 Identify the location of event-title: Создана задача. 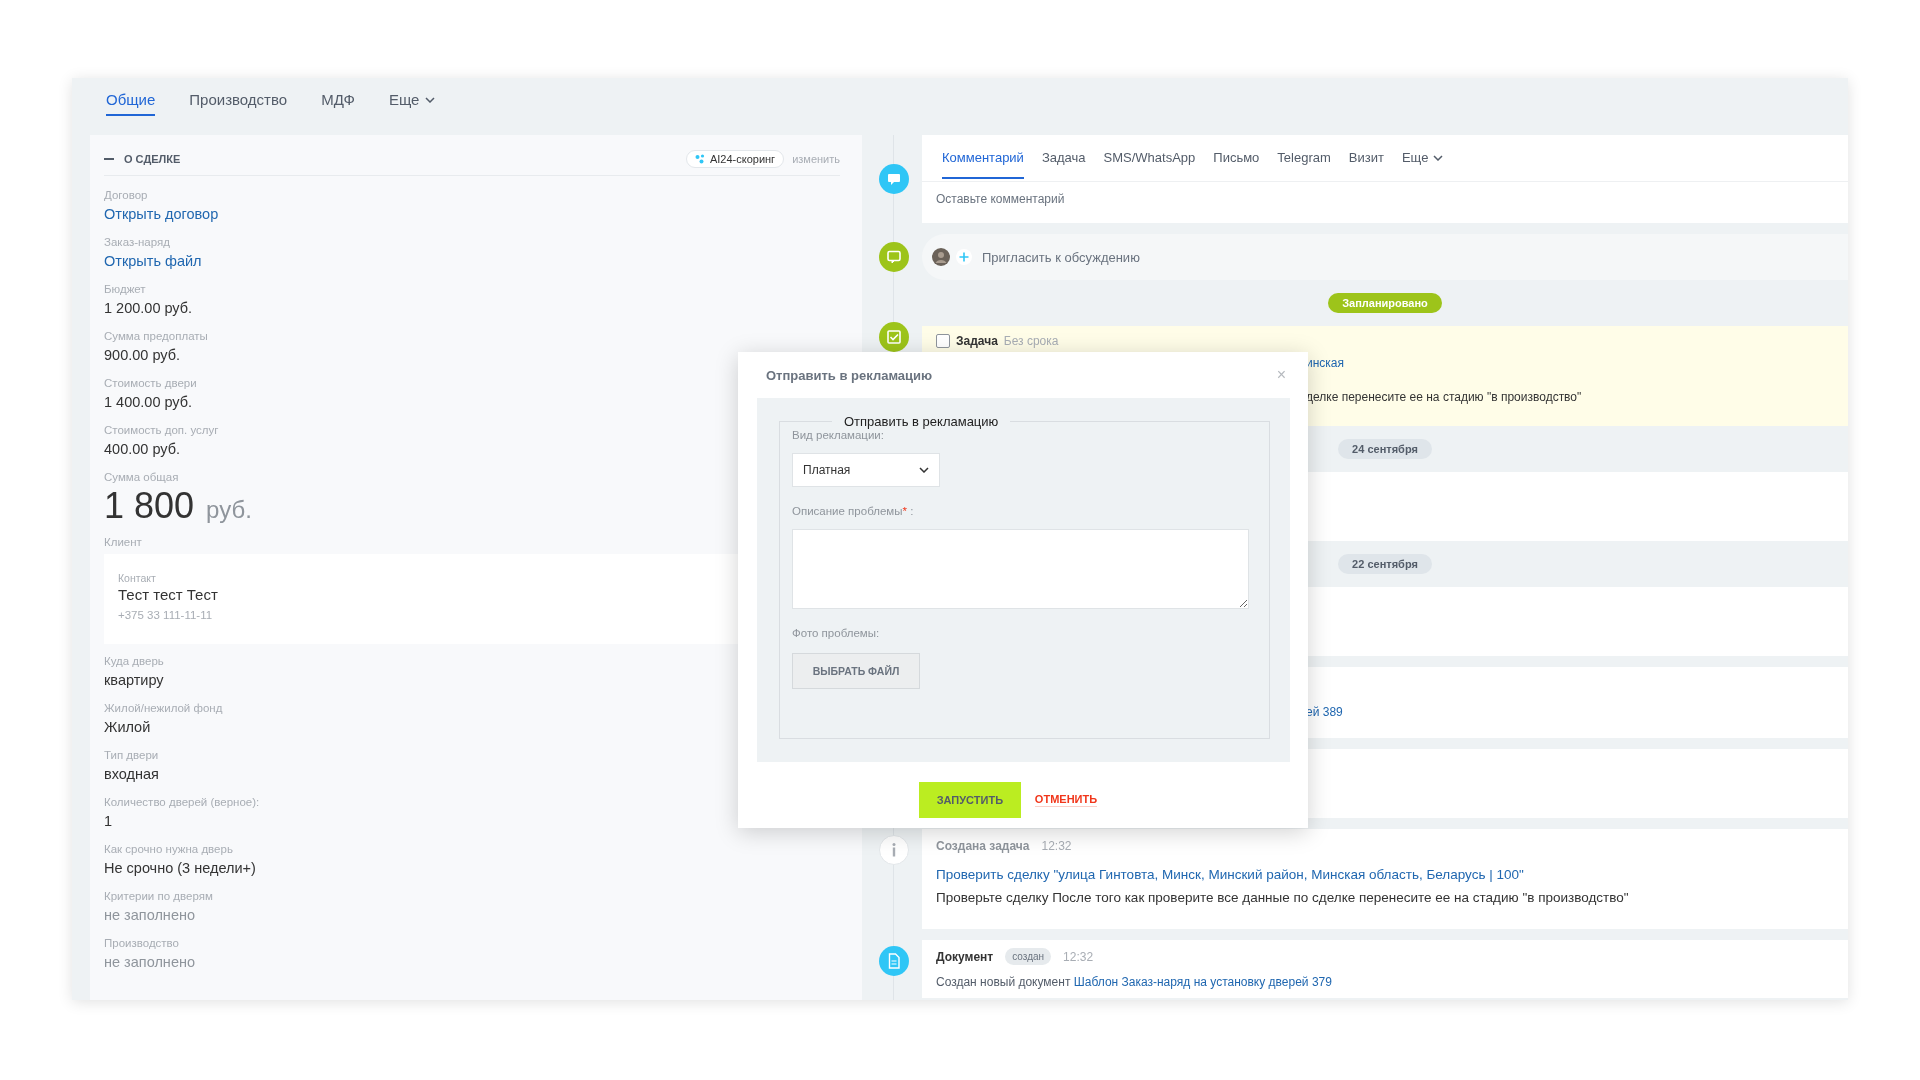
(983, 846).